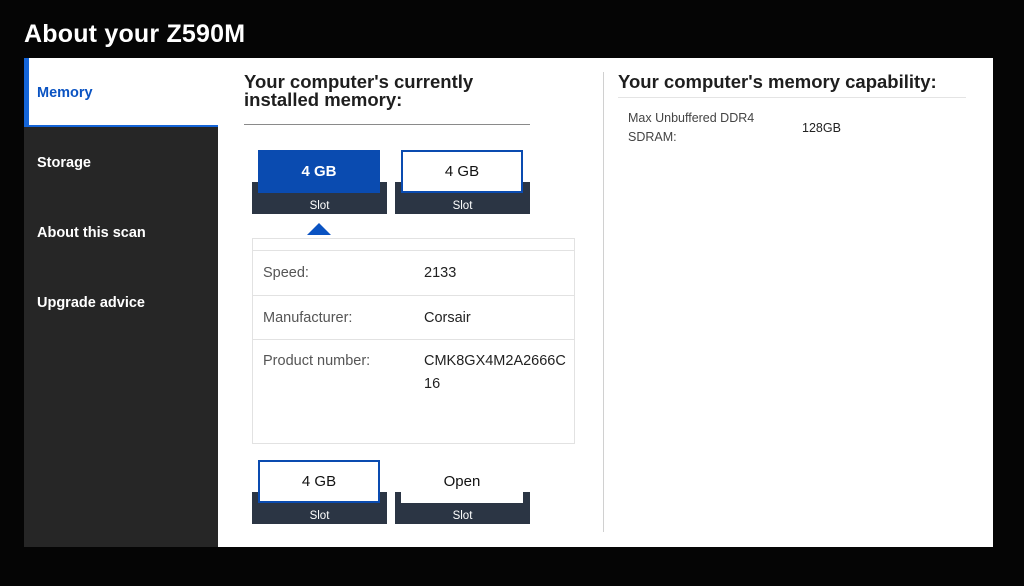 The image size is (1024, 586). I want to click on sidebar-item-label: Memory, so click(65, 92).